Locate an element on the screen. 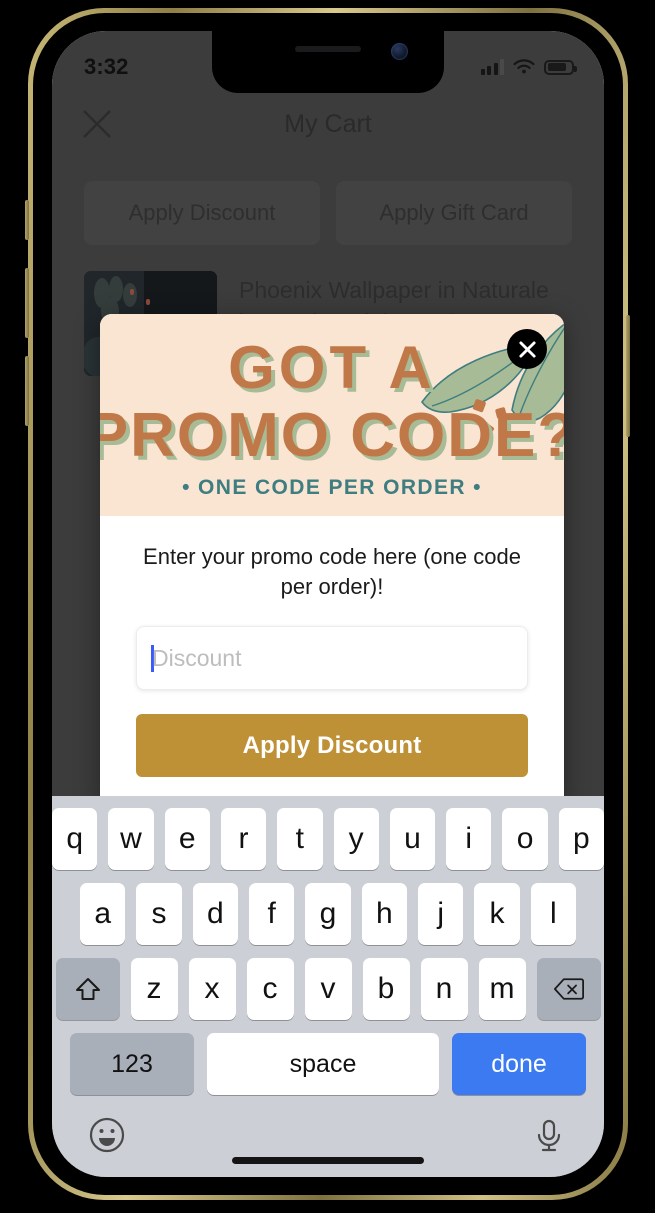  keyboard-row-2: asdfghjkl is located at coordinates (328, 914).